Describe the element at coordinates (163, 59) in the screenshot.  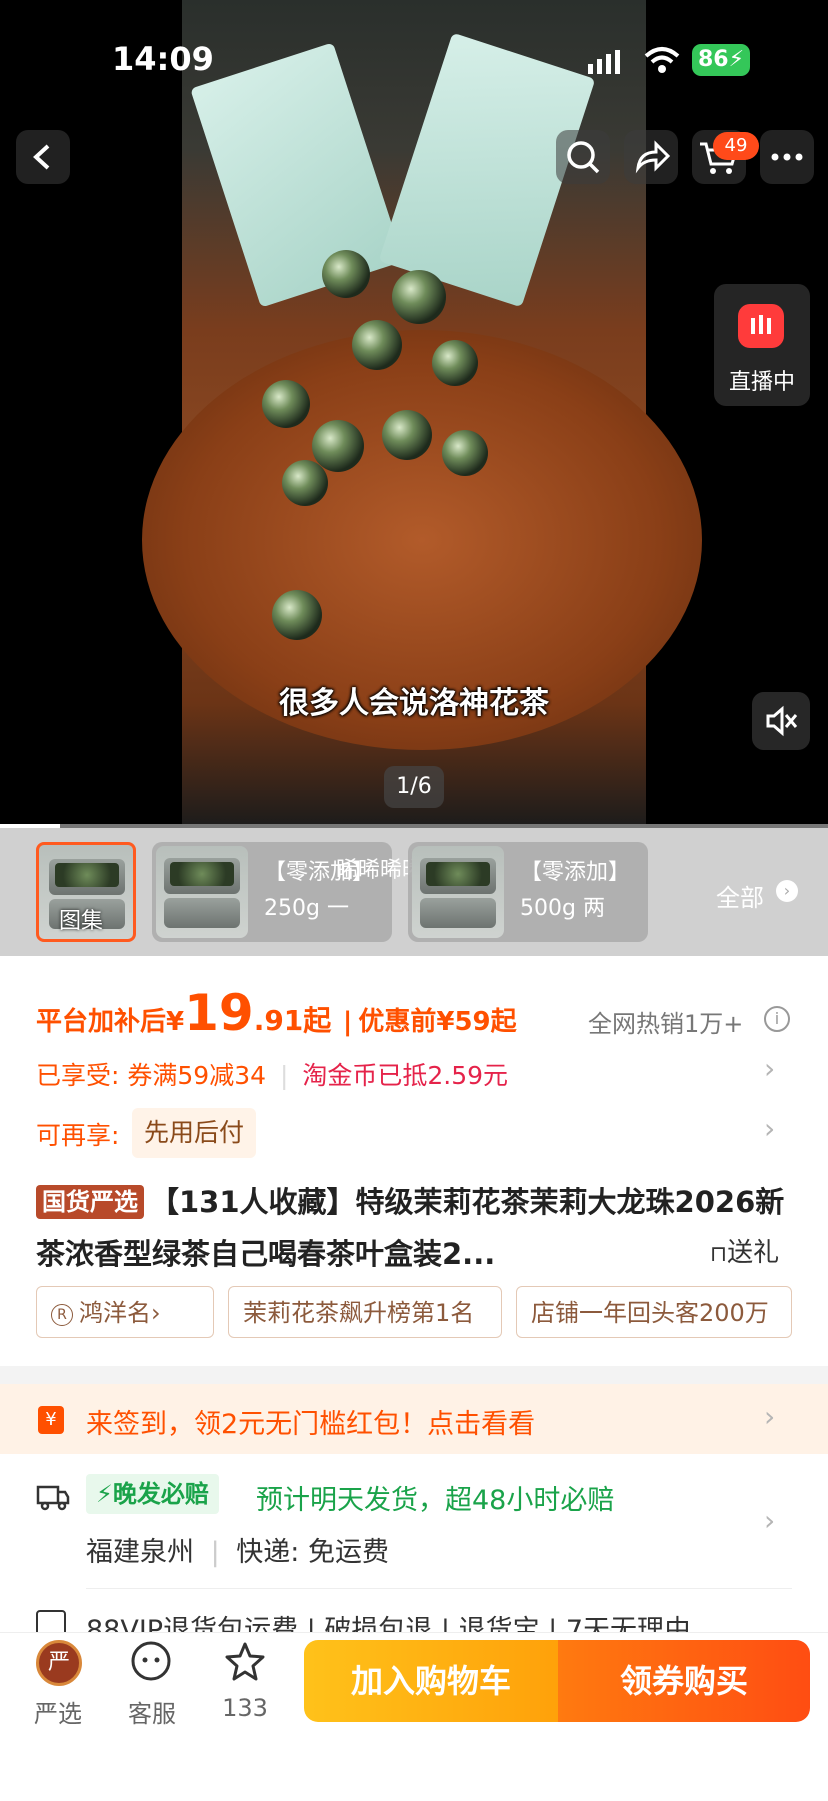
I see `status-time: 14:09` at that location.